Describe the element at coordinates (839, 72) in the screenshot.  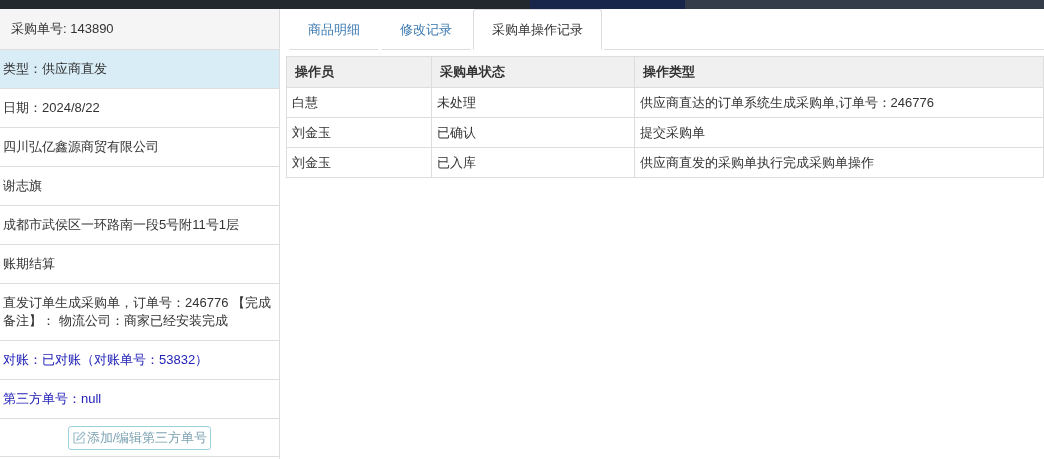
I see `column-header: 操作类型` at that location.